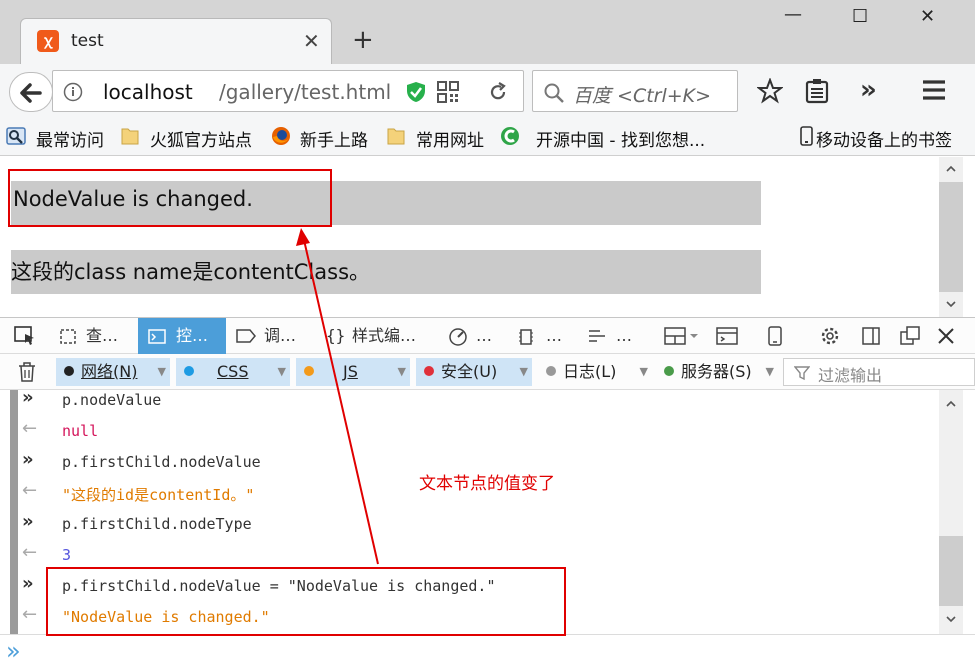  What do you see at coordinates (306, 601) in the screenshot?
I see `annotation-box-console` at bounding box center [306, 601].